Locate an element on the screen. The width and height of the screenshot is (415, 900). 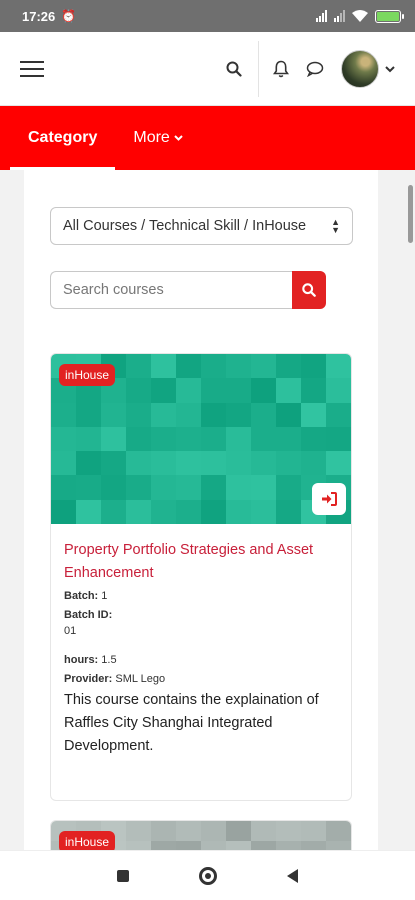
enrol-button is located at coordinates (329, 499).